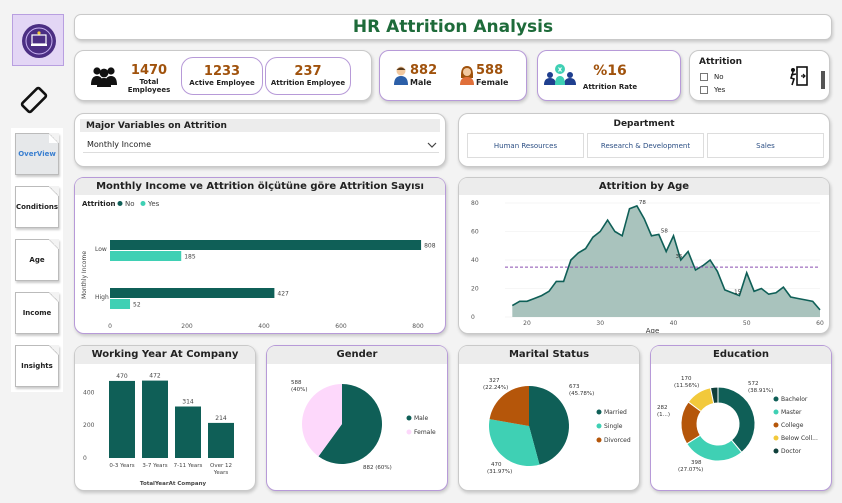 This screenshot has height=503, width=842. Describe the element at coordinates (89, 392) in the screenshot. I see `y-tick-label: 400` at that location.